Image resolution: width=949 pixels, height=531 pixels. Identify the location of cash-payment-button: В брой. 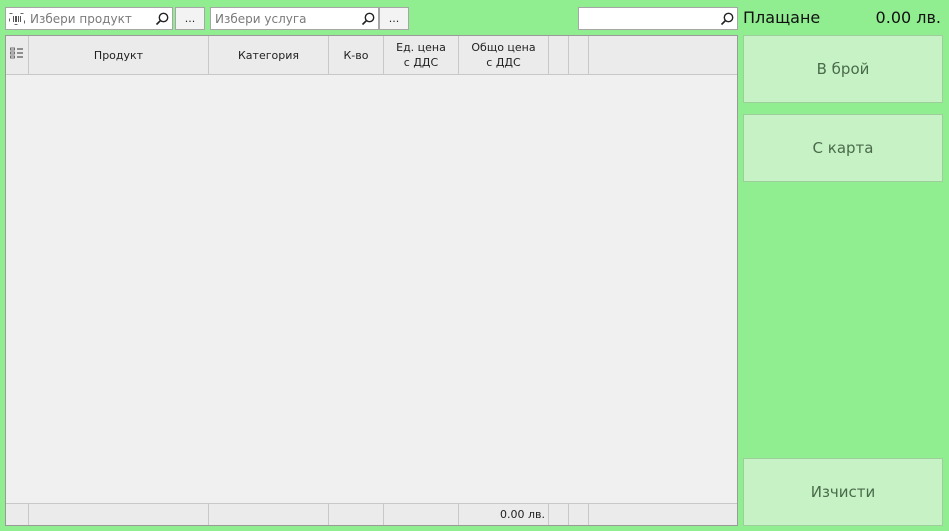
(843, 69).